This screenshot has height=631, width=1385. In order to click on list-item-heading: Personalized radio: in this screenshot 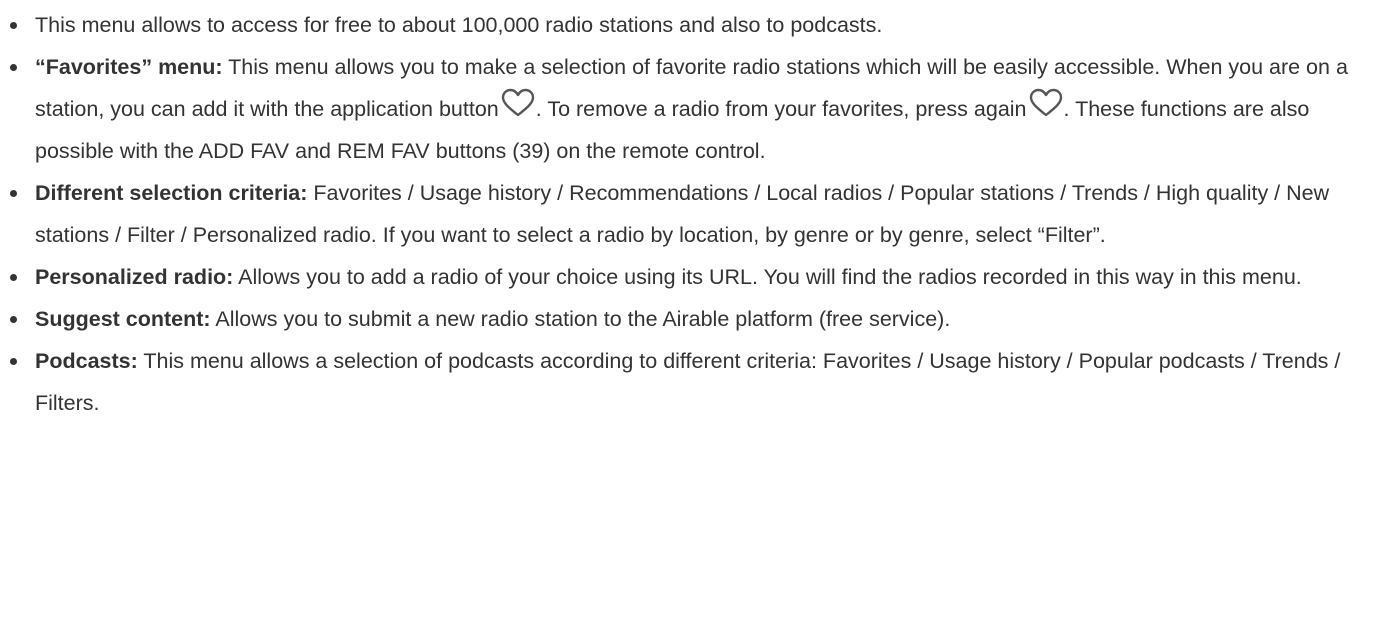, I will do `click(134, 277)`.